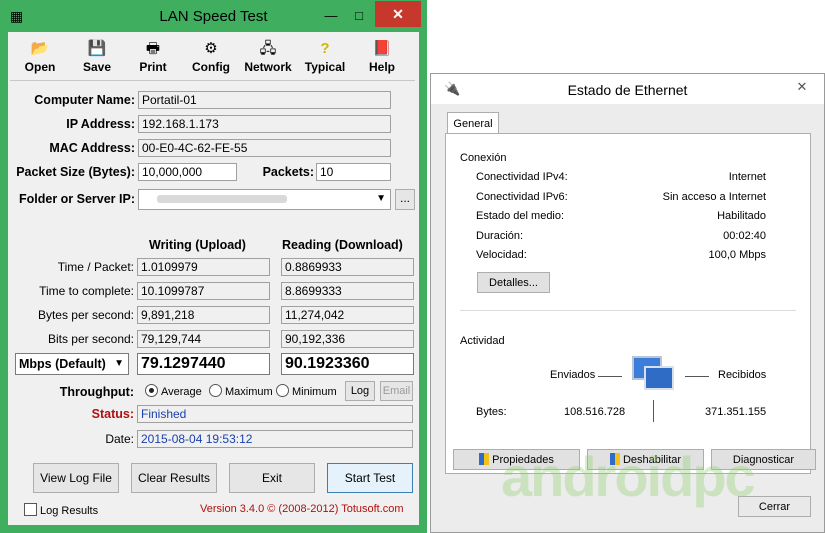 The image size is (825, 533). I want to click on computer-name-field: Portatil-01, so click(264, 100).